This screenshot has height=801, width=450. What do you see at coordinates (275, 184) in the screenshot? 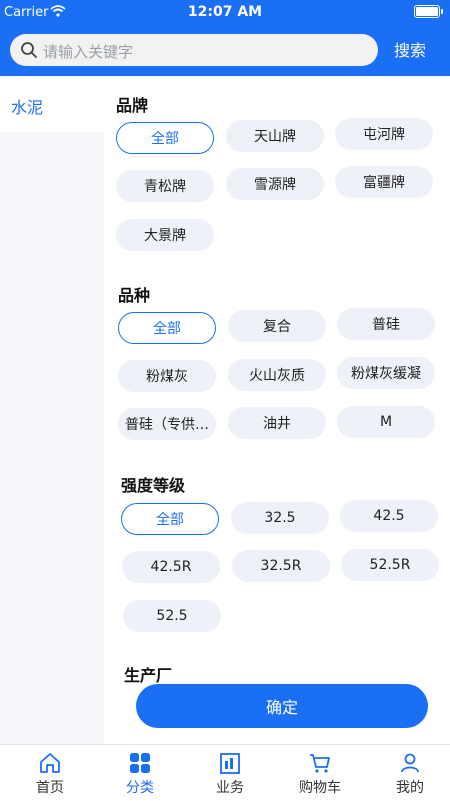
I see `brand-option: 雪源牌` at bounding box center [275, 184].